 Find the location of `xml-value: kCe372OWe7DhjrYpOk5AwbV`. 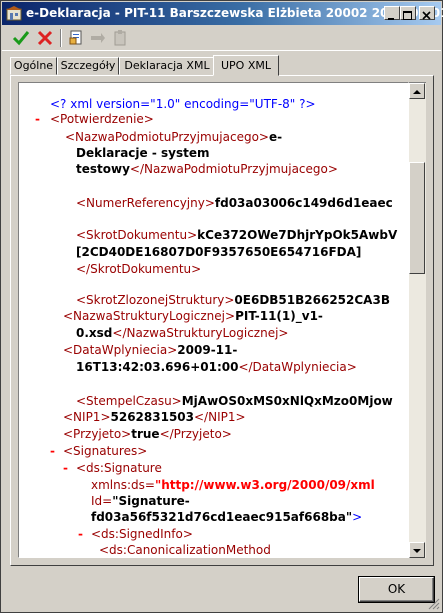

xml-value: kCe372OWe7DhjrYpOk5AwbV is located at coordinates (297, 235).